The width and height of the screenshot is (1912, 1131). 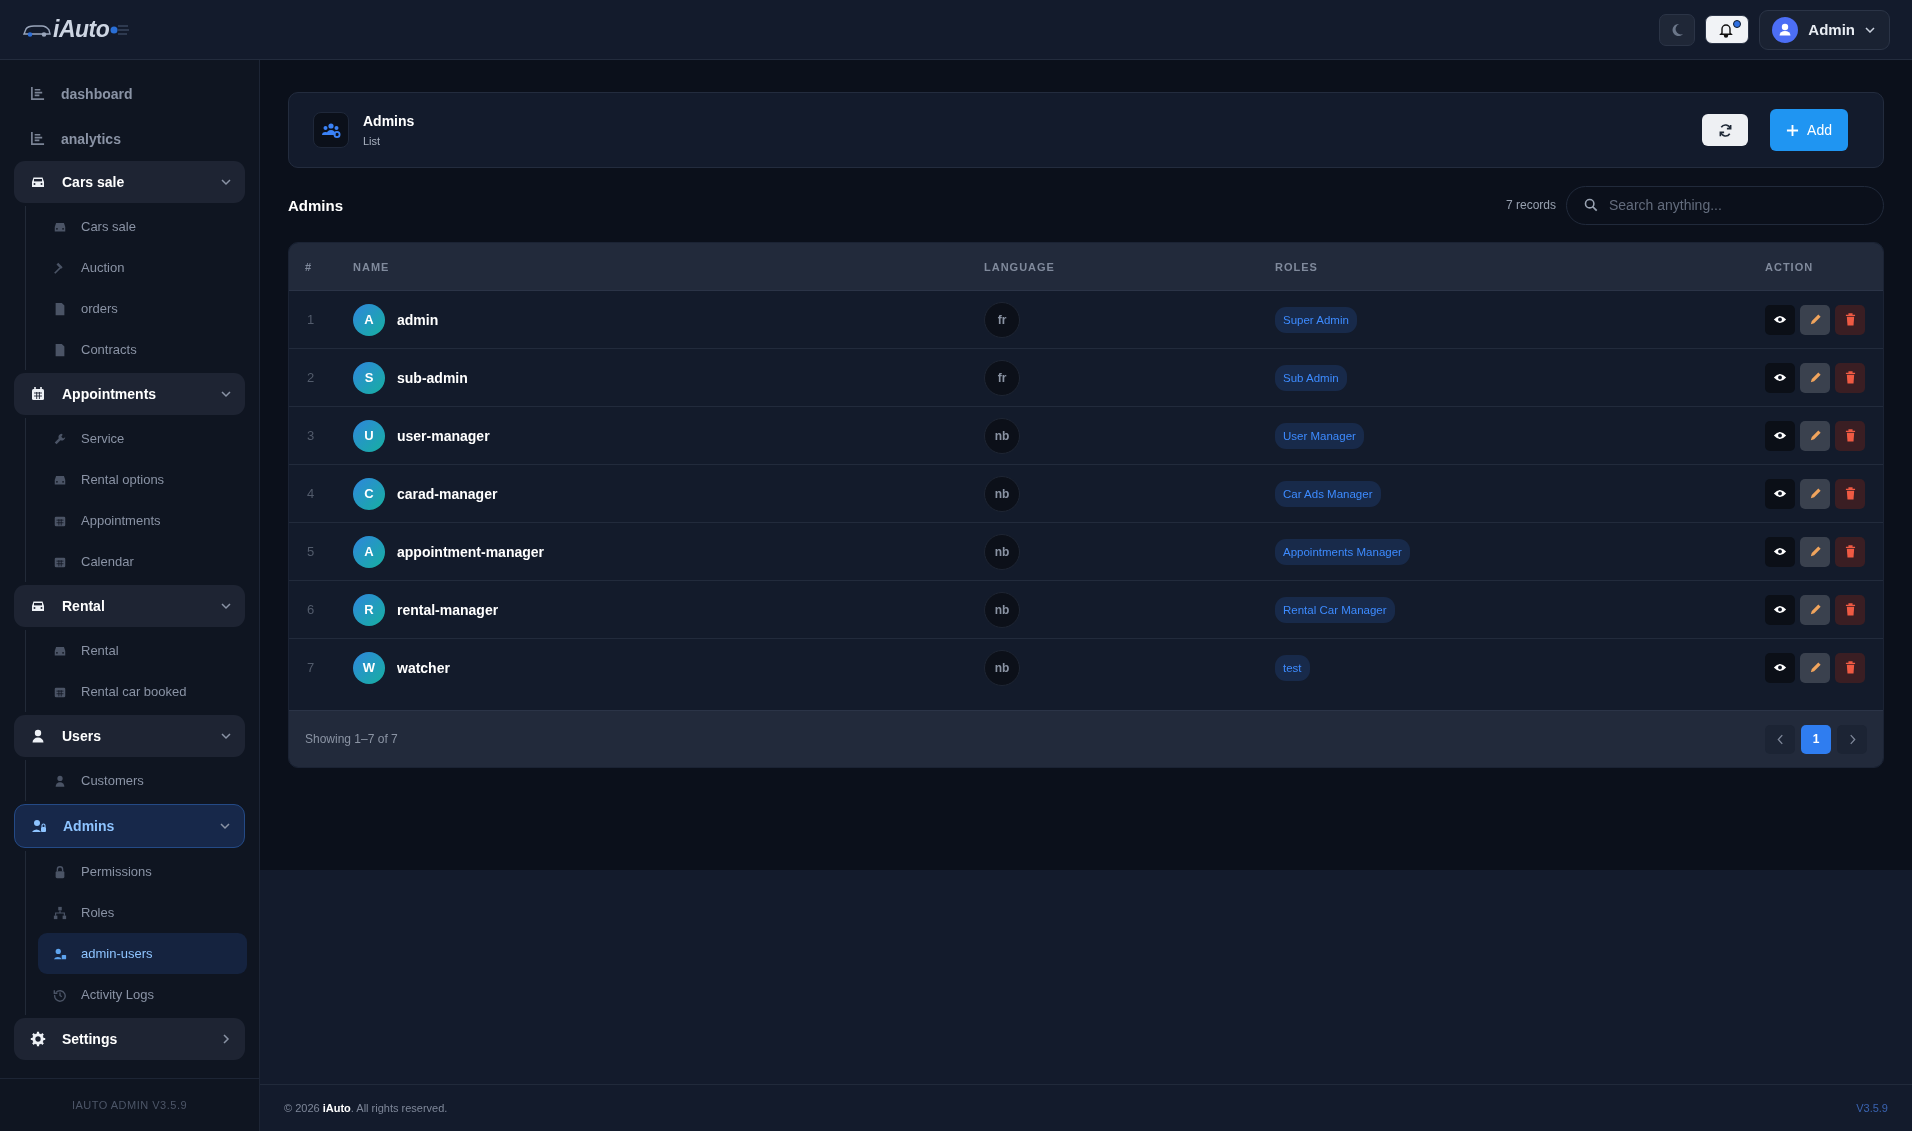 What do you see at coordinates (1530, 205) in the screenshot?
I see `records-count: 7 records` at bounding box center [1530, 205].